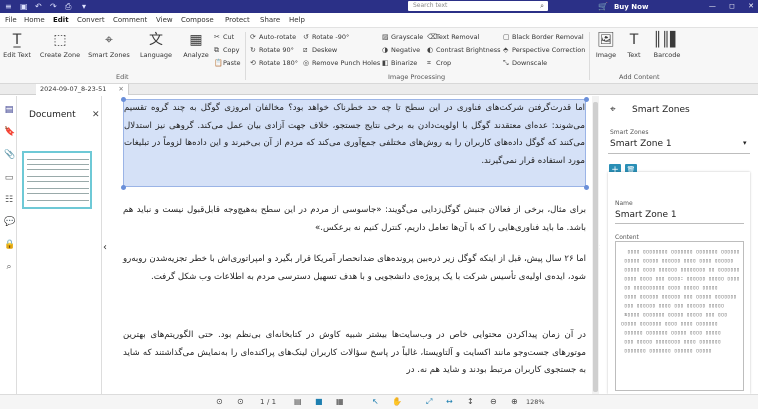 The image size is (758, 409). I want to click on add-text-button: T Text, so click(634, 45).